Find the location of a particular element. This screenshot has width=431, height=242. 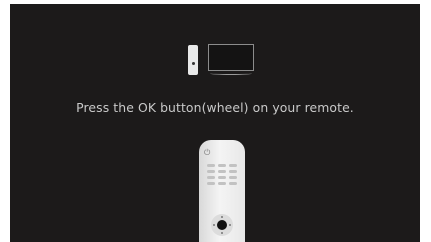

power-icon: ⏻ is located at coordinates (207, 152).